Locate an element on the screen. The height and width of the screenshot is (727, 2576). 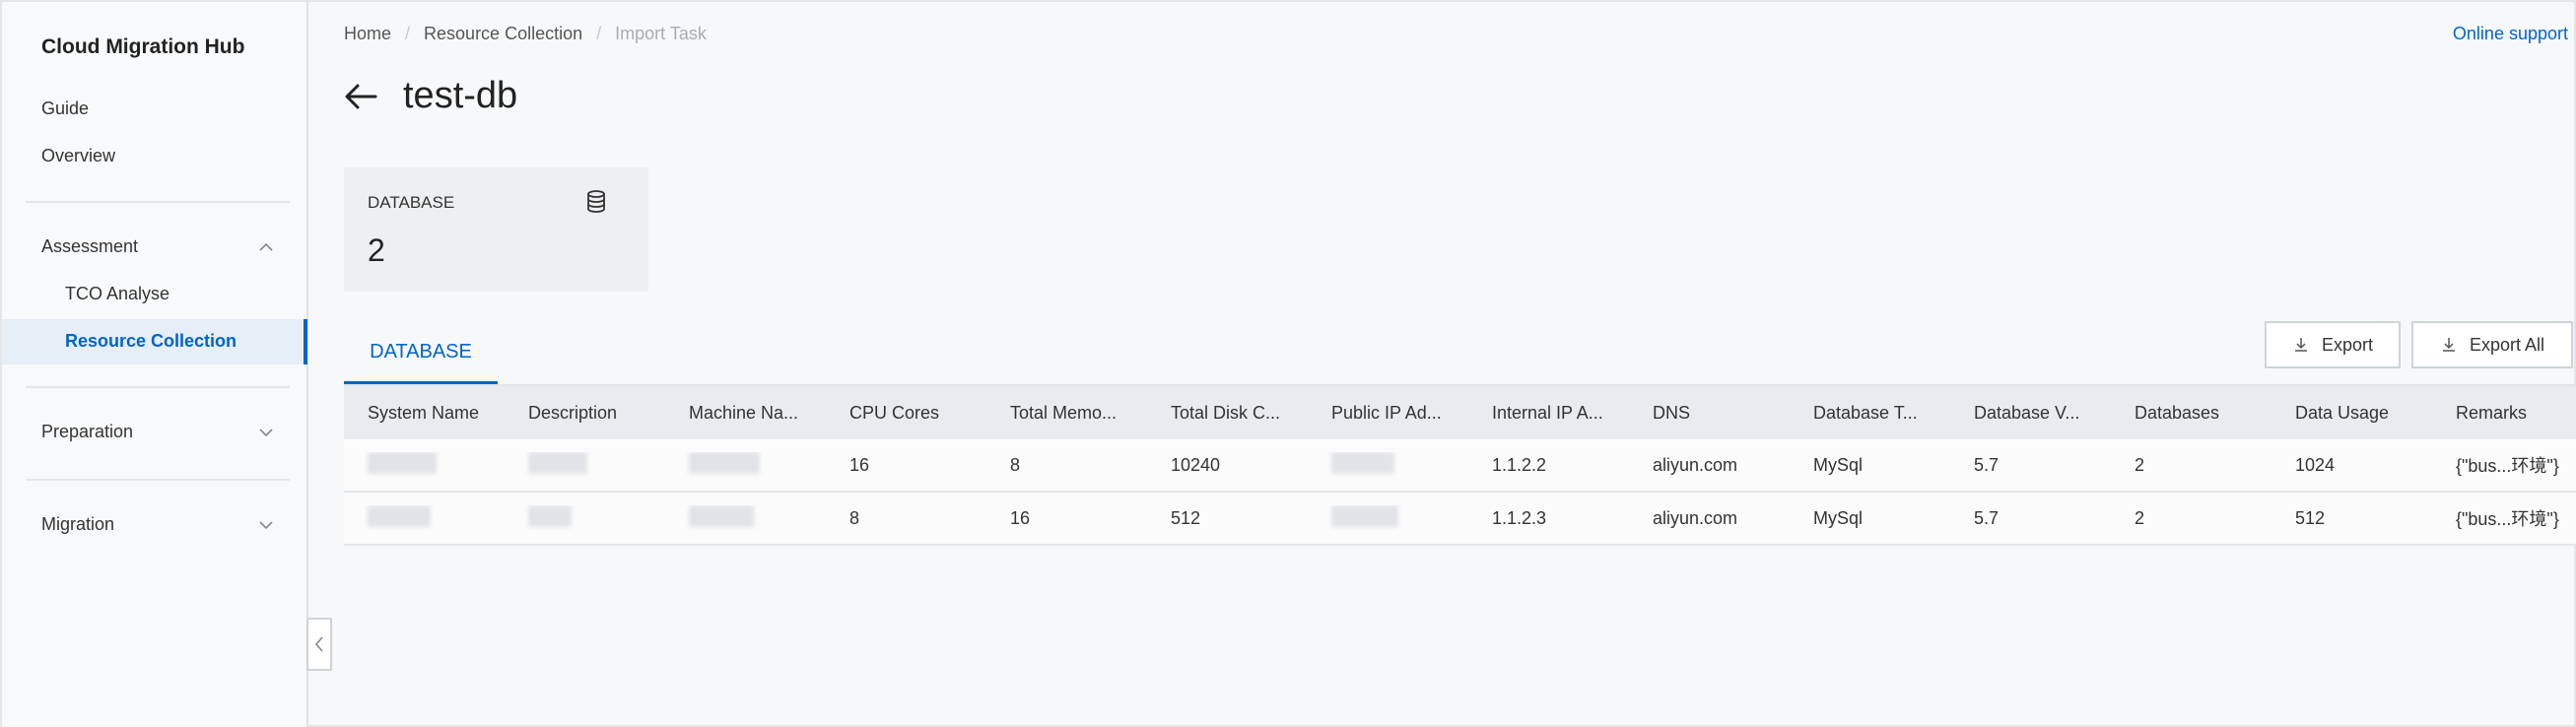
export-button: Export is located at coordinates (2333, 344).